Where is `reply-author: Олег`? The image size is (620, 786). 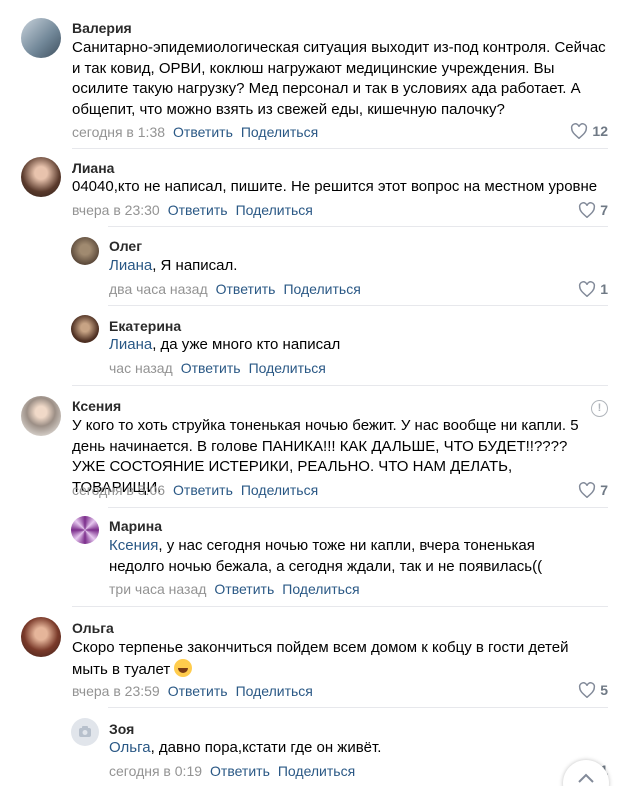
reply-author: Олег is located at coordinates (125, 246).